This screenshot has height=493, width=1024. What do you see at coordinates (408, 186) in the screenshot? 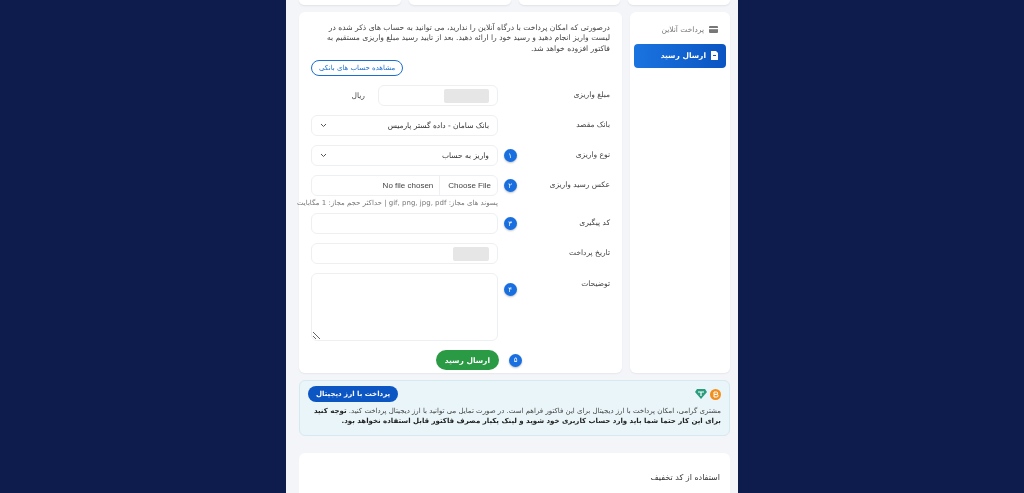
I see `file-name-text: No file chosen` at bounding box center [408, 186].